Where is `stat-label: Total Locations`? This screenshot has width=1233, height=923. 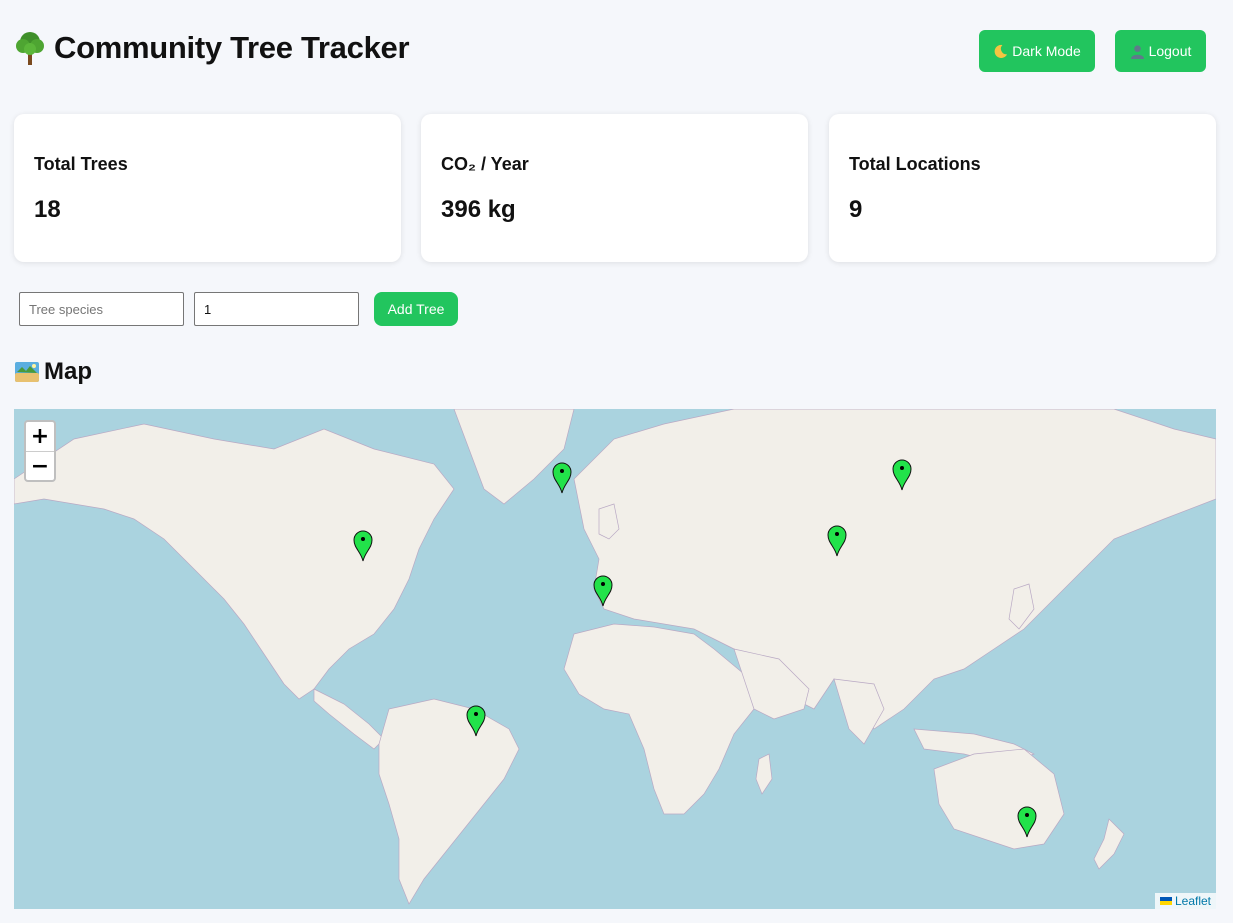 stat-label: Total Locations is located at coordinates (915, 164).